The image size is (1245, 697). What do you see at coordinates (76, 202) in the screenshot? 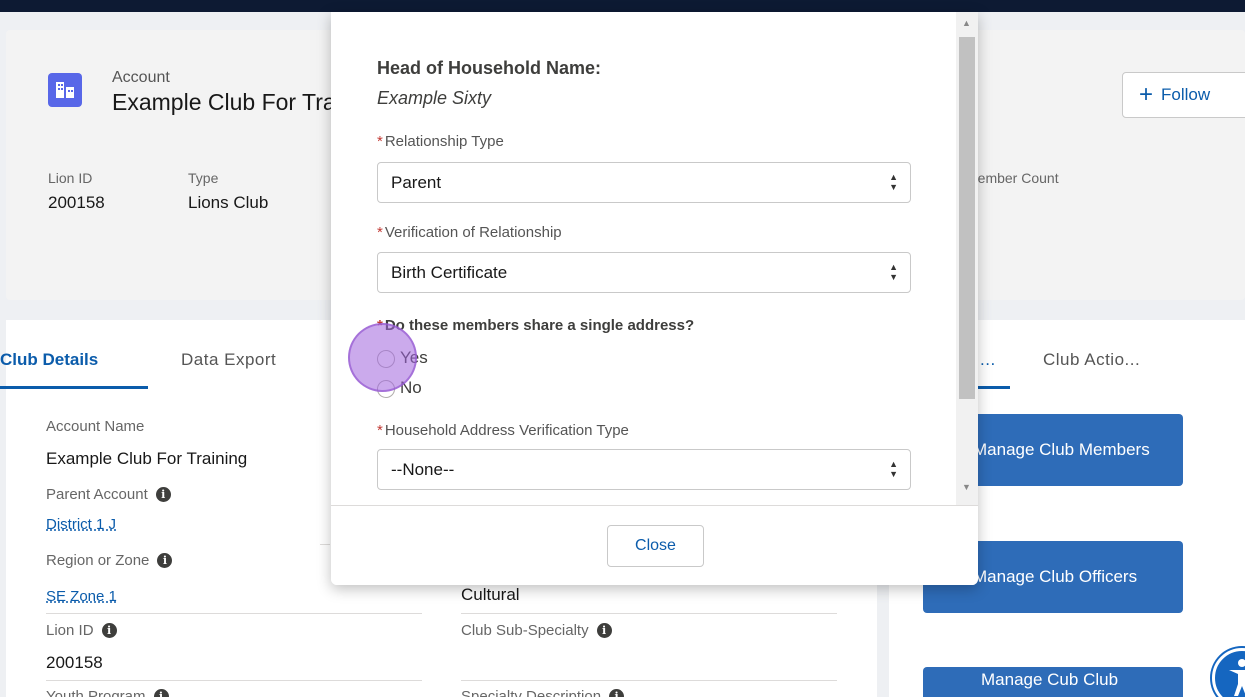
I see `highlight-value-lion-id: 200158` at bounding box center [76, 202].